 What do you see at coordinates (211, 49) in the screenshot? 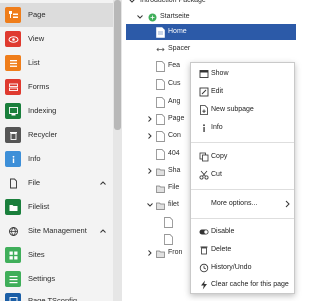
I see `tree-node-spacer: Spacer` at bounding box center [211, 49].